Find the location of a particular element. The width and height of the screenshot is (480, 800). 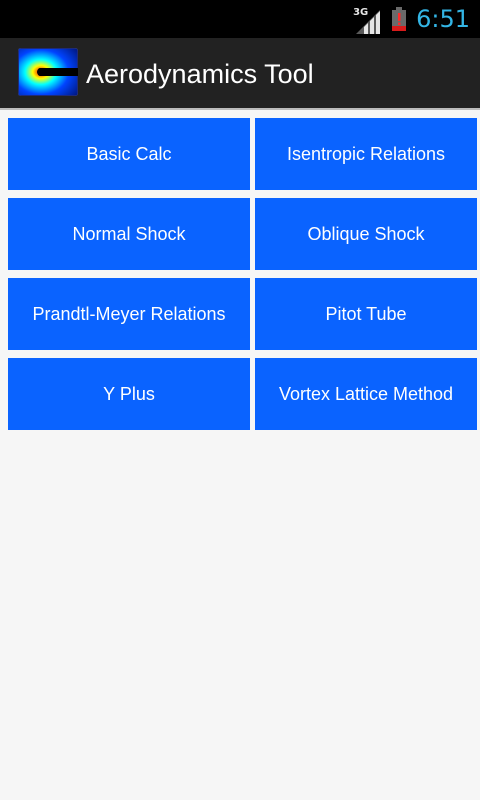

clock: 6:51 is located at coordinates (443, 19).